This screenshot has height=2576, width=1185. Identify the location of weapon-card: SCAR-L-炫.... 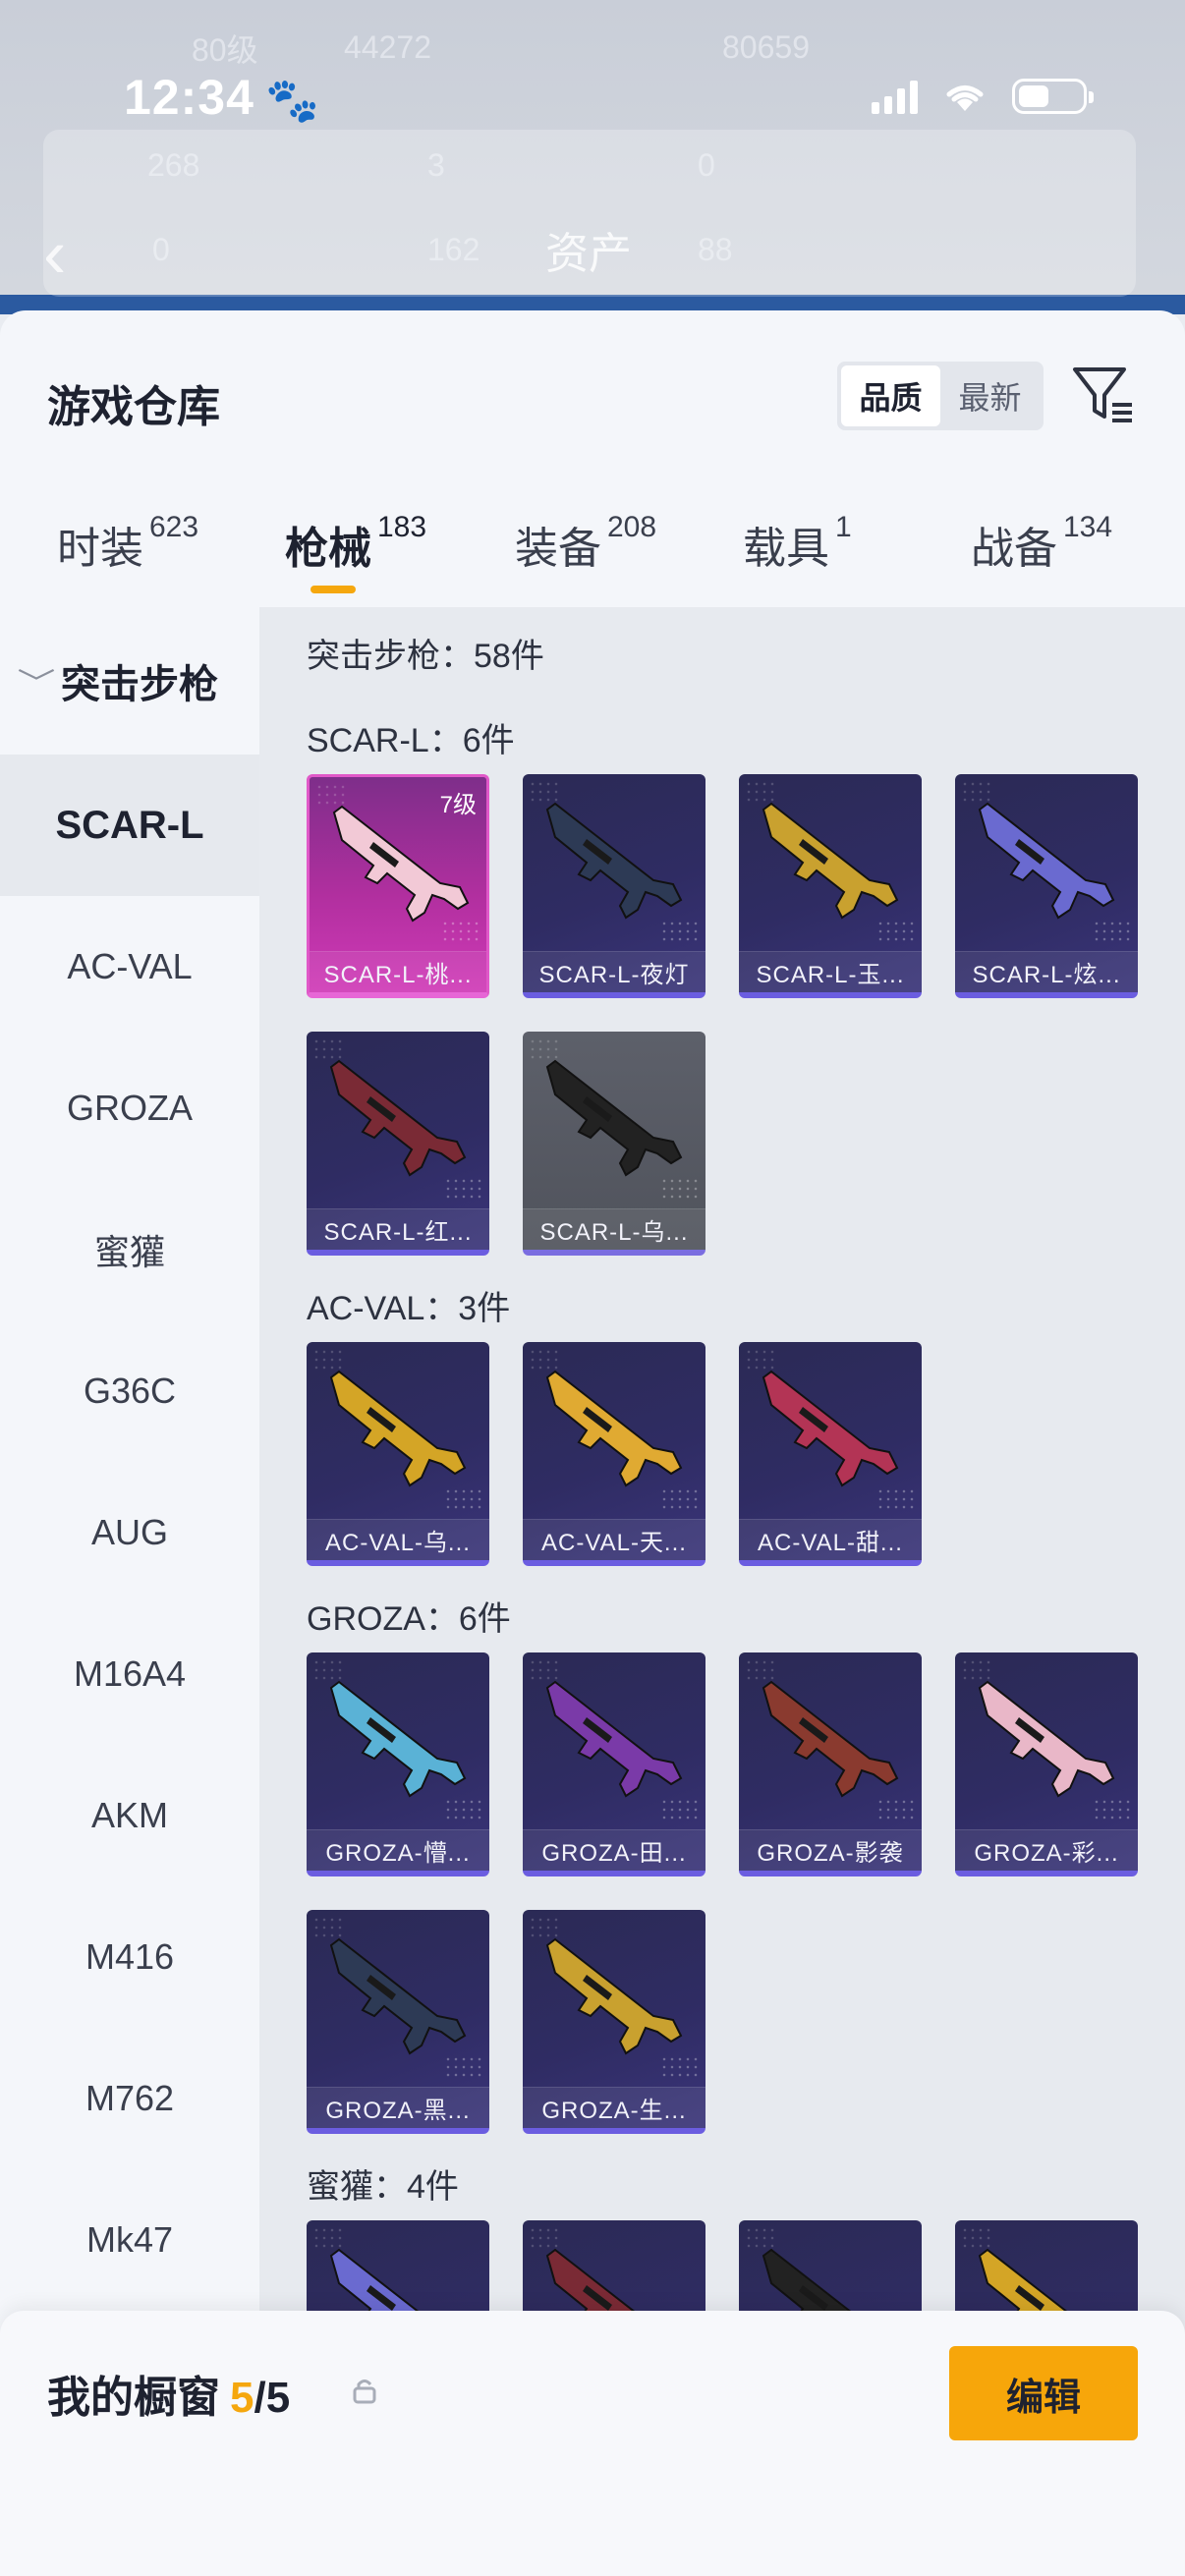
(1046, 886).